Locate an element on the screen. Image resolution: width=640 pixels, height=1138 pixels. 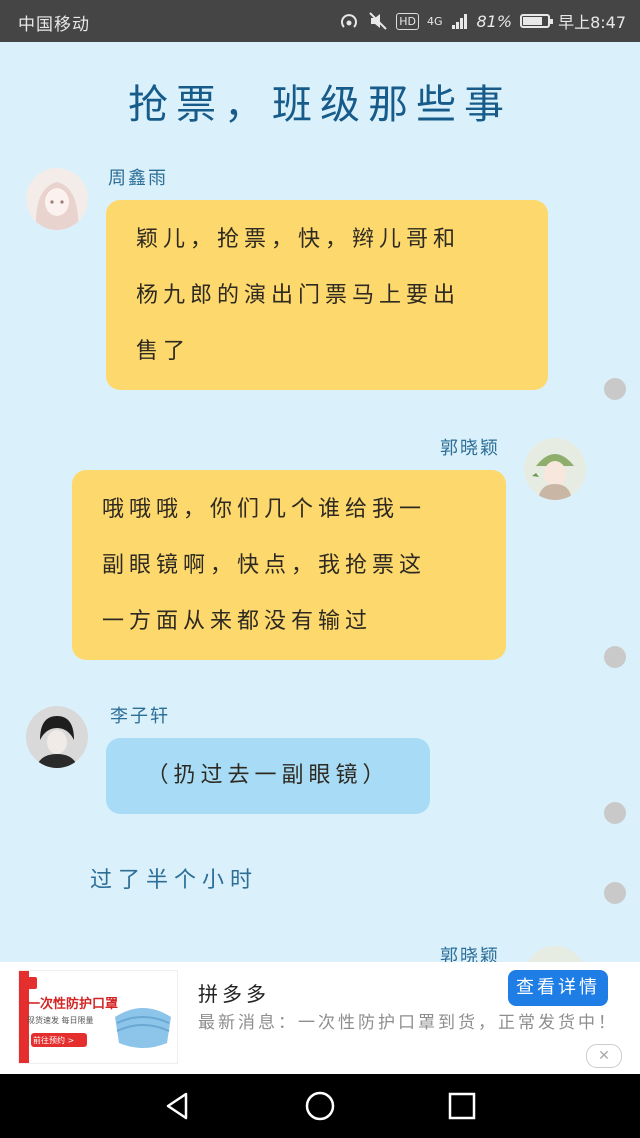
message-line: 一方面从来都没有输过 is located at coordinates (237, 621).